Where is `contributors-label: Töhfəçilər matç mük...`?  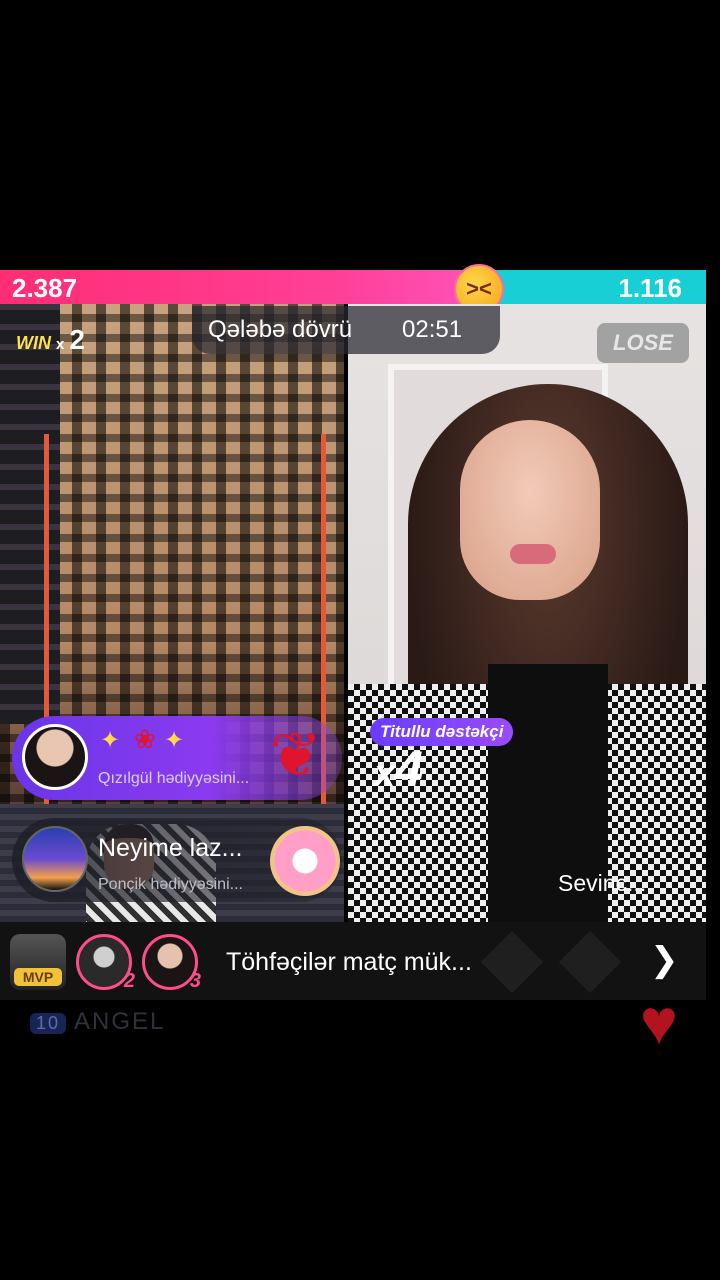 contributors-label: Töhfəçilər matç mük... is located at coordinates (349, 962).